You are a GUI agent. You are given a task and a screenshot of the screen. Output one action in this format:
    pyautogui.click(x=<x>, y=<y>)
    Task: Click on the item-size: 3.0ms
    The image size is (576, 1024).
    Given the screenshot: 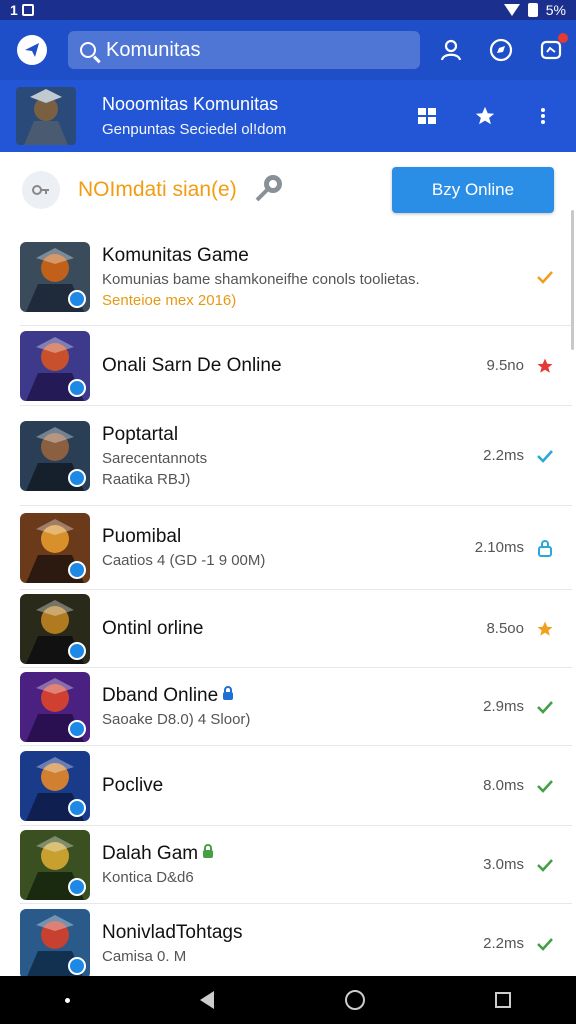 What is the action you would take?
    pyautogui.click(x=503, y=864)
    